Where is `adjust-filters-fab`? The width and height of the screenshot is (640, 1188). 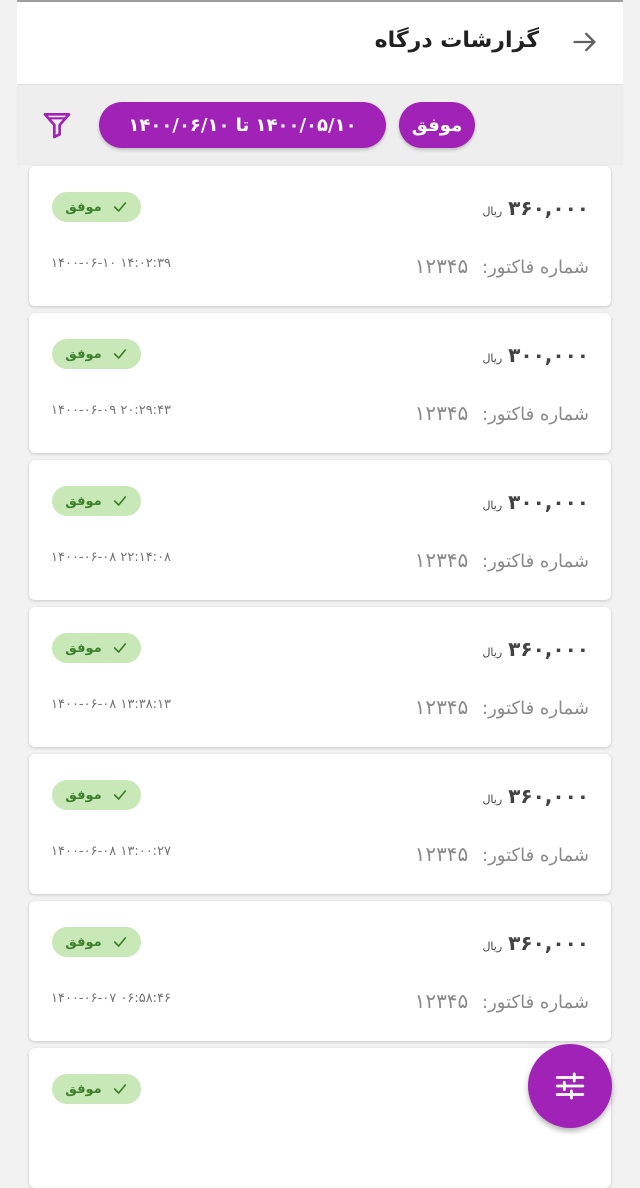 adjust-filters-fab is located at coordinates (570, 1086).